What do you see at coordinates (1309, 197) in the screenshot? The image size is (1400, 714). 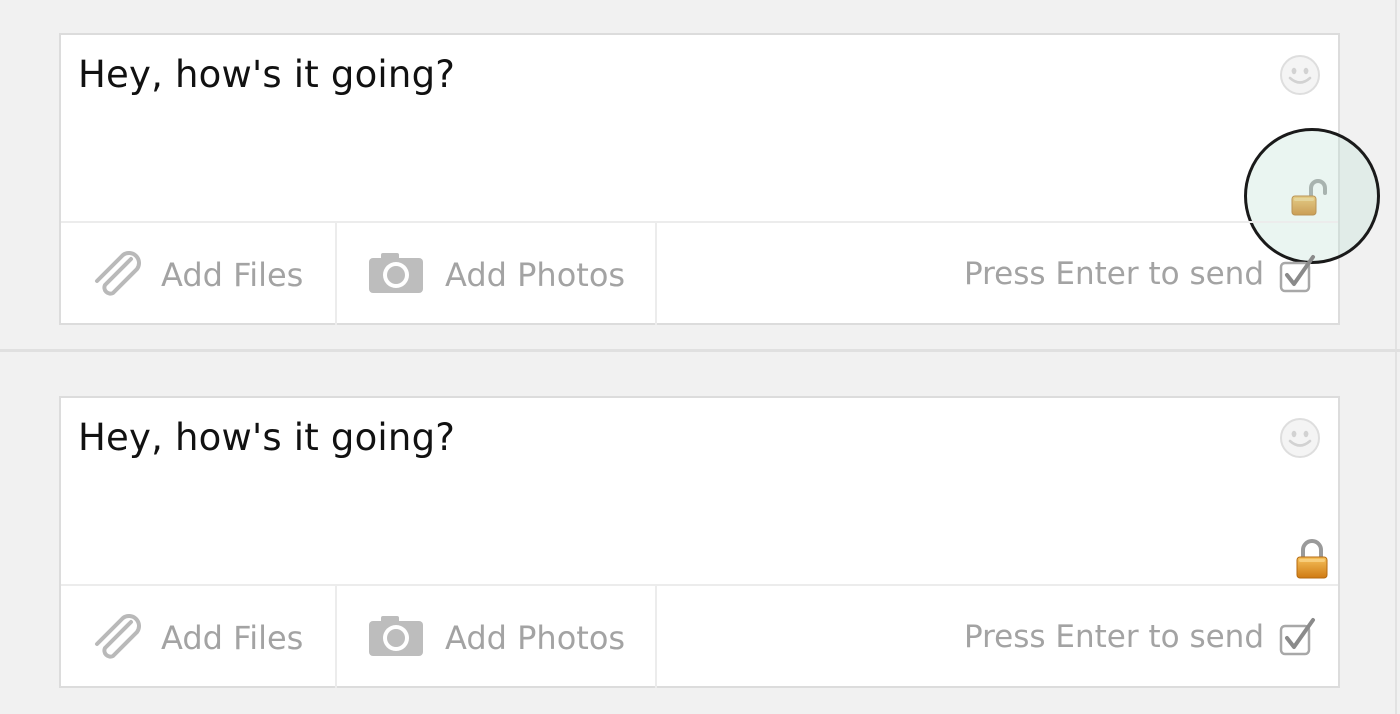 I see `unlocked-padlock-icon` at bounding box center [1309, 197].